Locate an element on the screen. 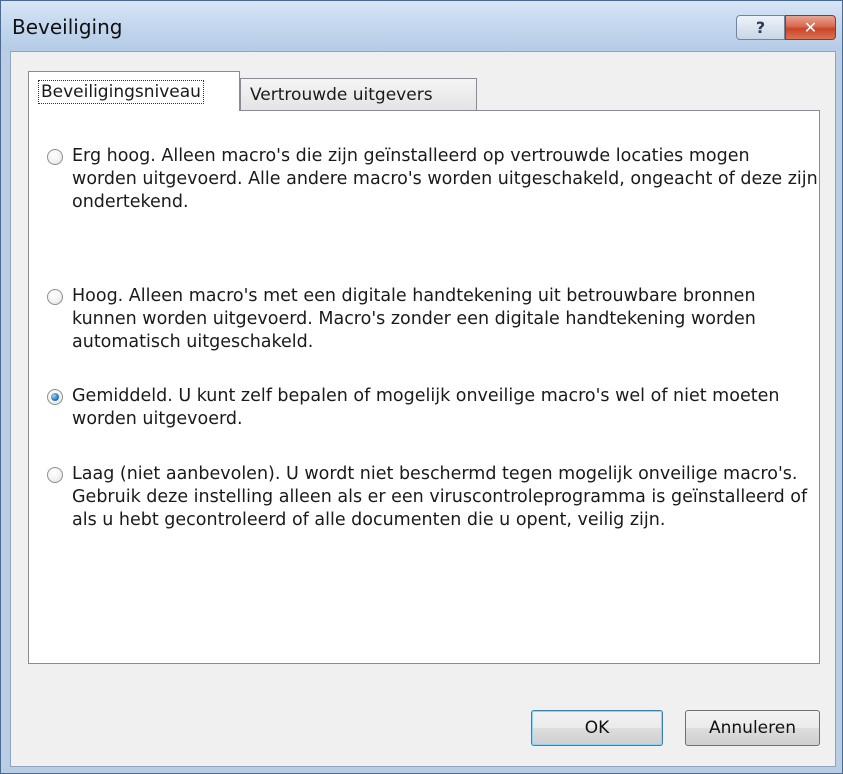 The width and height of the screenshot is (843, 774). radio-hoog is located at coordinates (55, 297).